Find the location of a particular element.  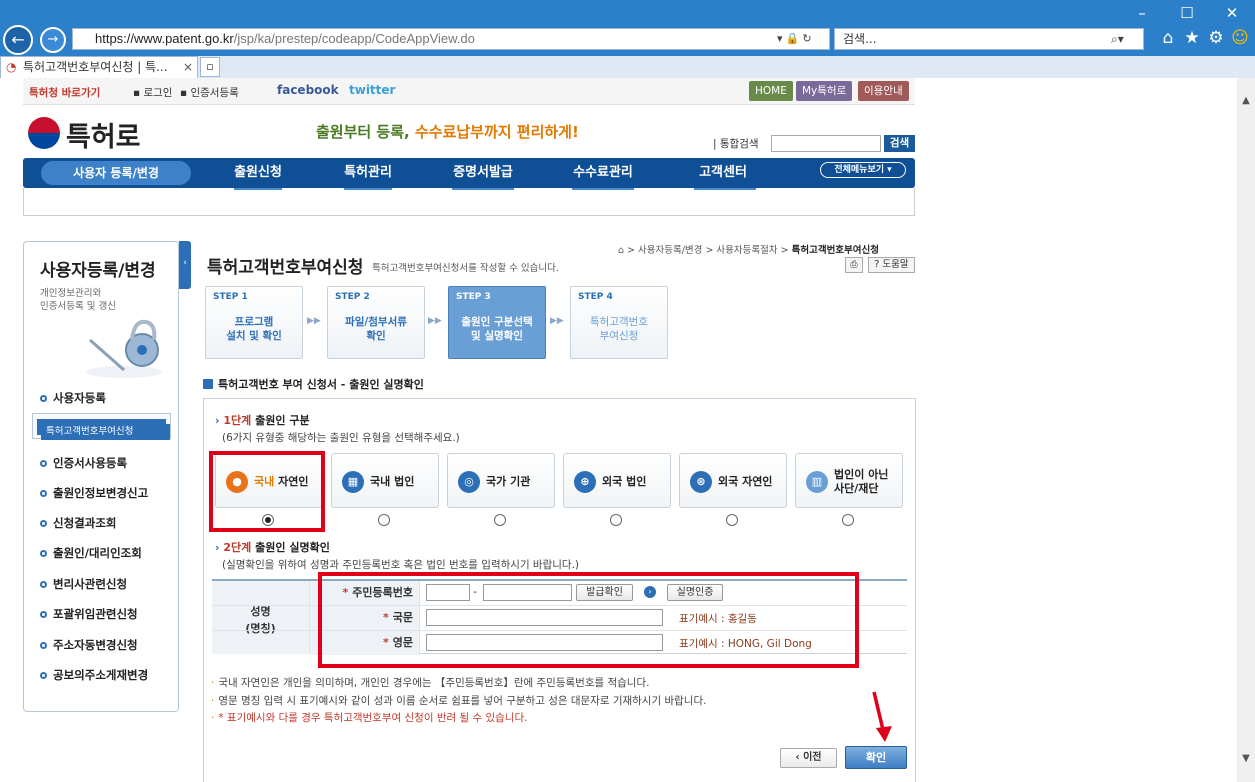

gov-emblem-icon: ◎ is located at coordinates (469, 482).